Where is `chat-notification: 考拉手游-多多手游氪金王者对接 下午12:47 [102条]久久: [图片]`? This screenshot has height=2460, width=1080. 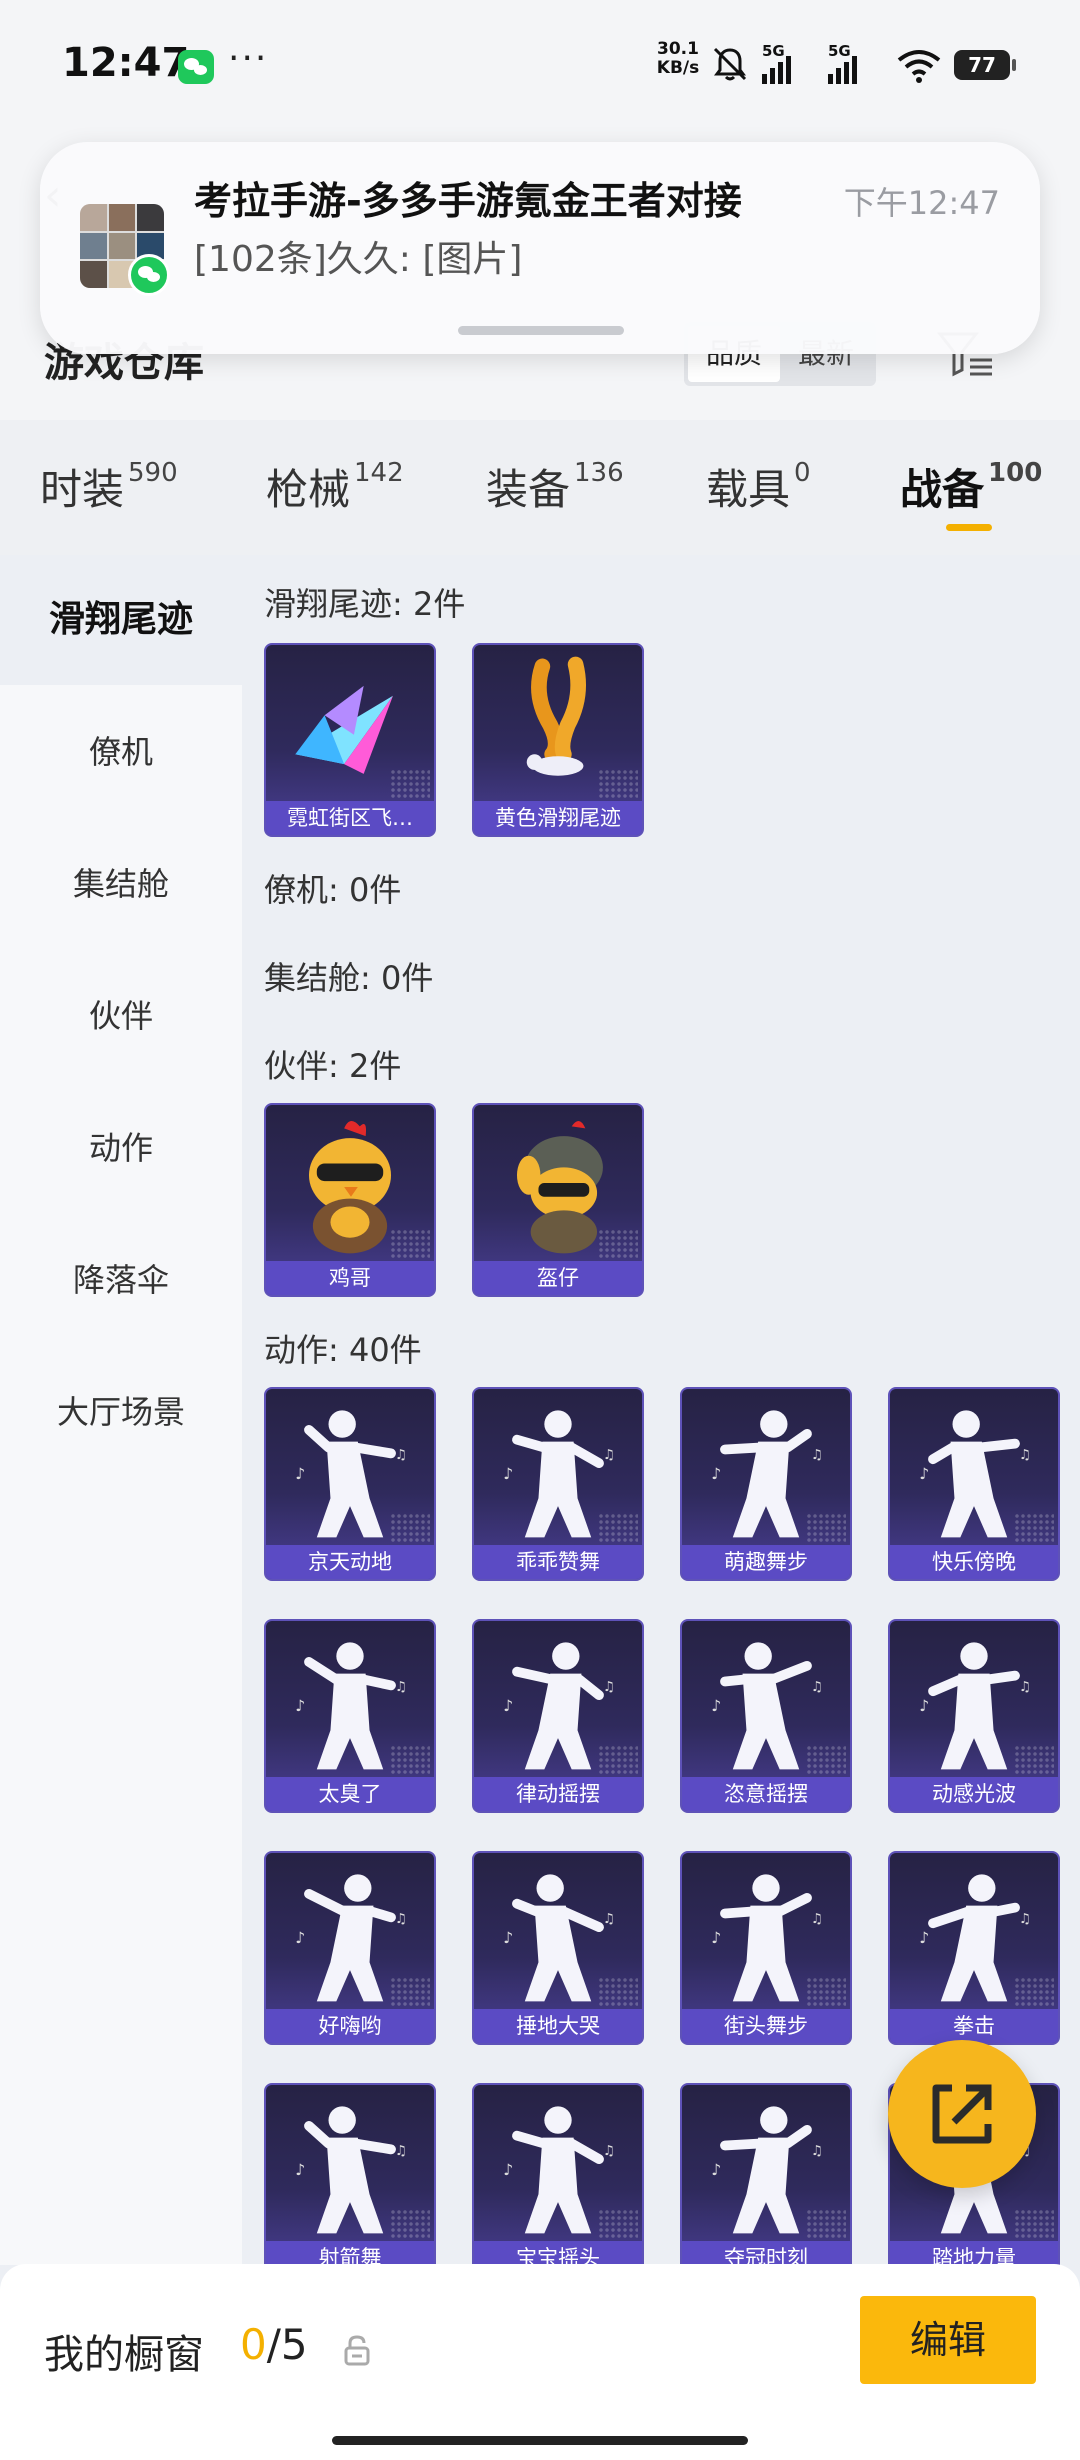
chat-notification: 考拉手游-多多手游氪金王者对接 下午12:47 [102条]久久: [图片] is located at coordinates (540, 248).